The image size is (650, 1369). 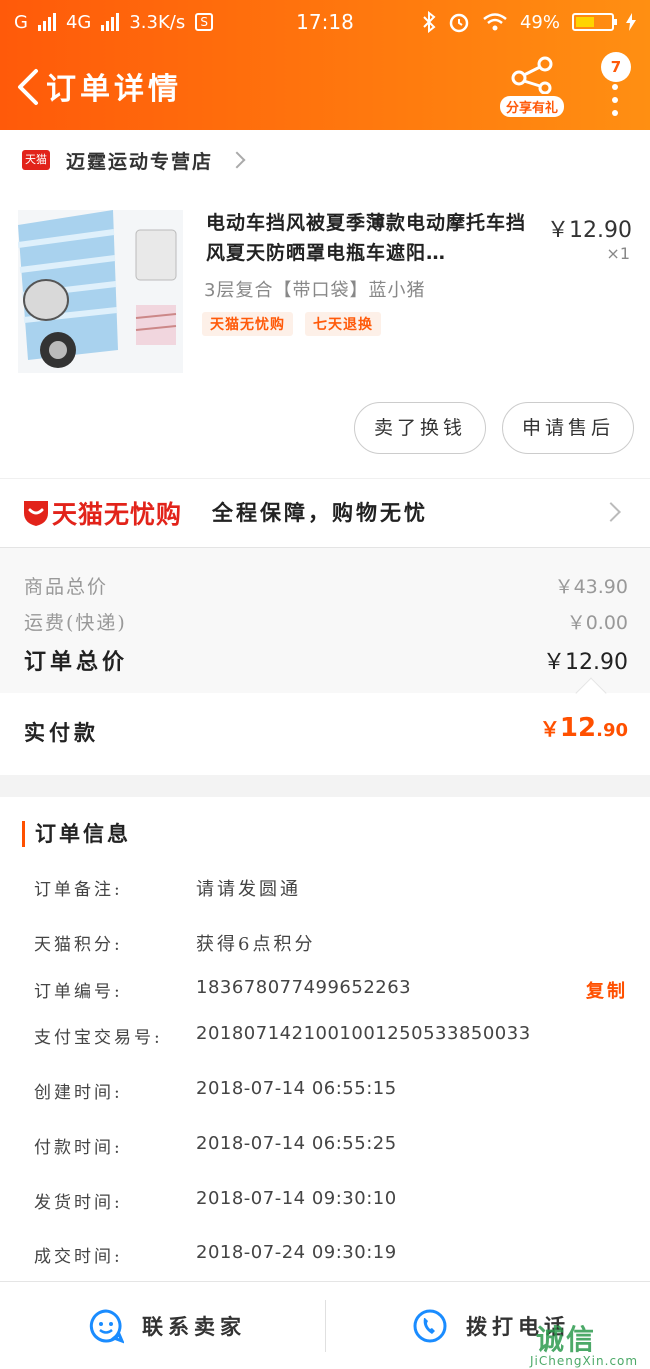 I want to click on goods-total-value: ￥43.90, so click(x=591, y=587).